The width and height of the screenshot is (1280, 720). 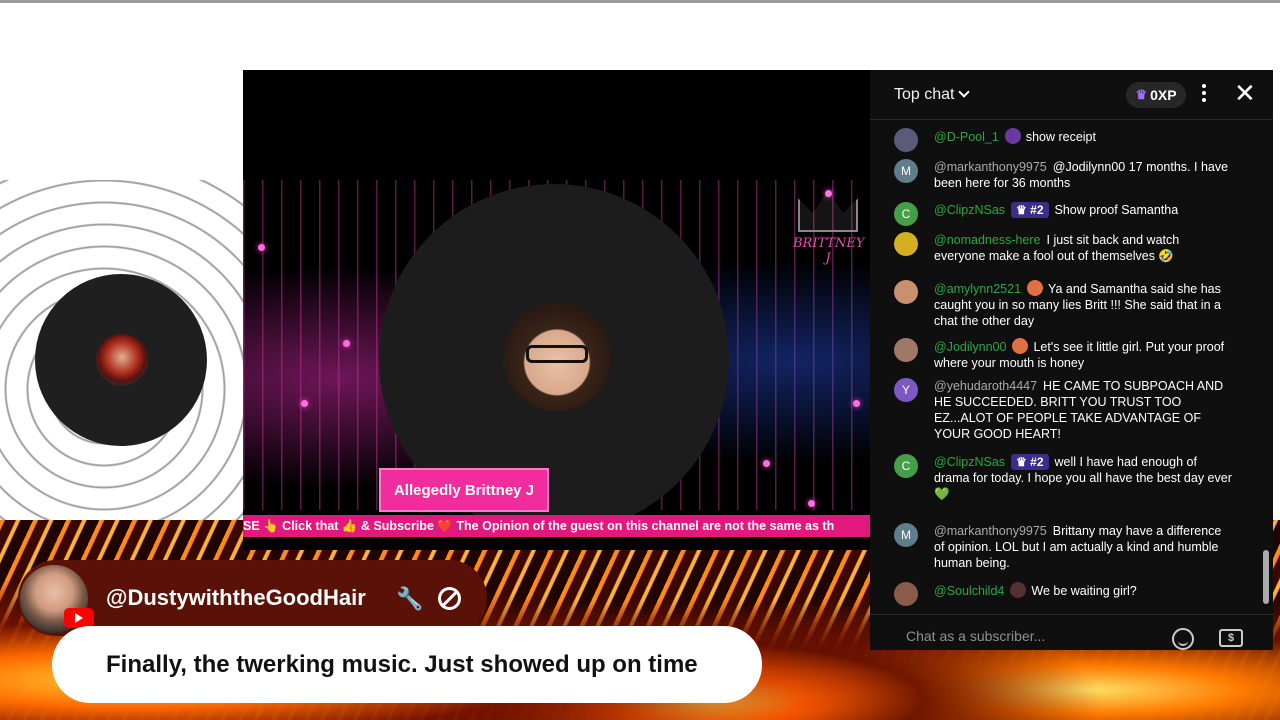 What do you see at coordinates (828, 211) in the screenshot?
I see `crown-logo-icon` at bounding box center [828, 211].